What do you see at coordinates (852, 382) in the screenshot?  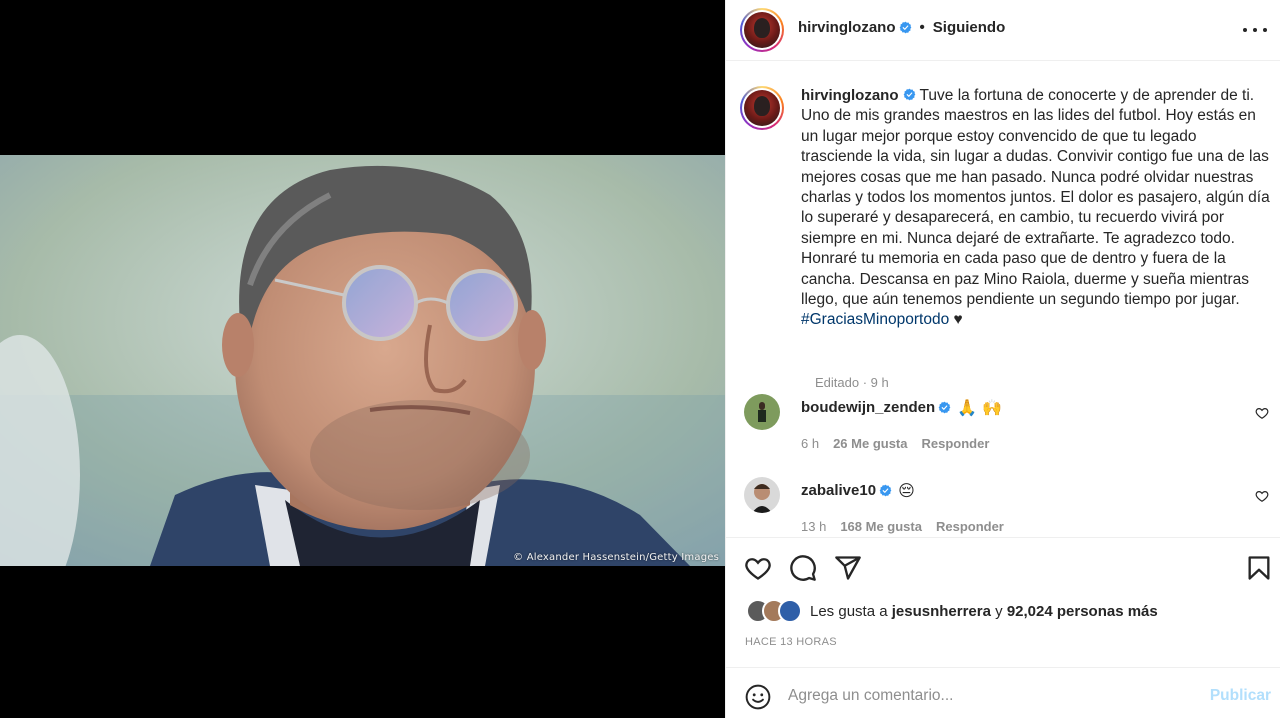 I see `caption-meta: Editado · 9 h` at bounding box center [852, 382].